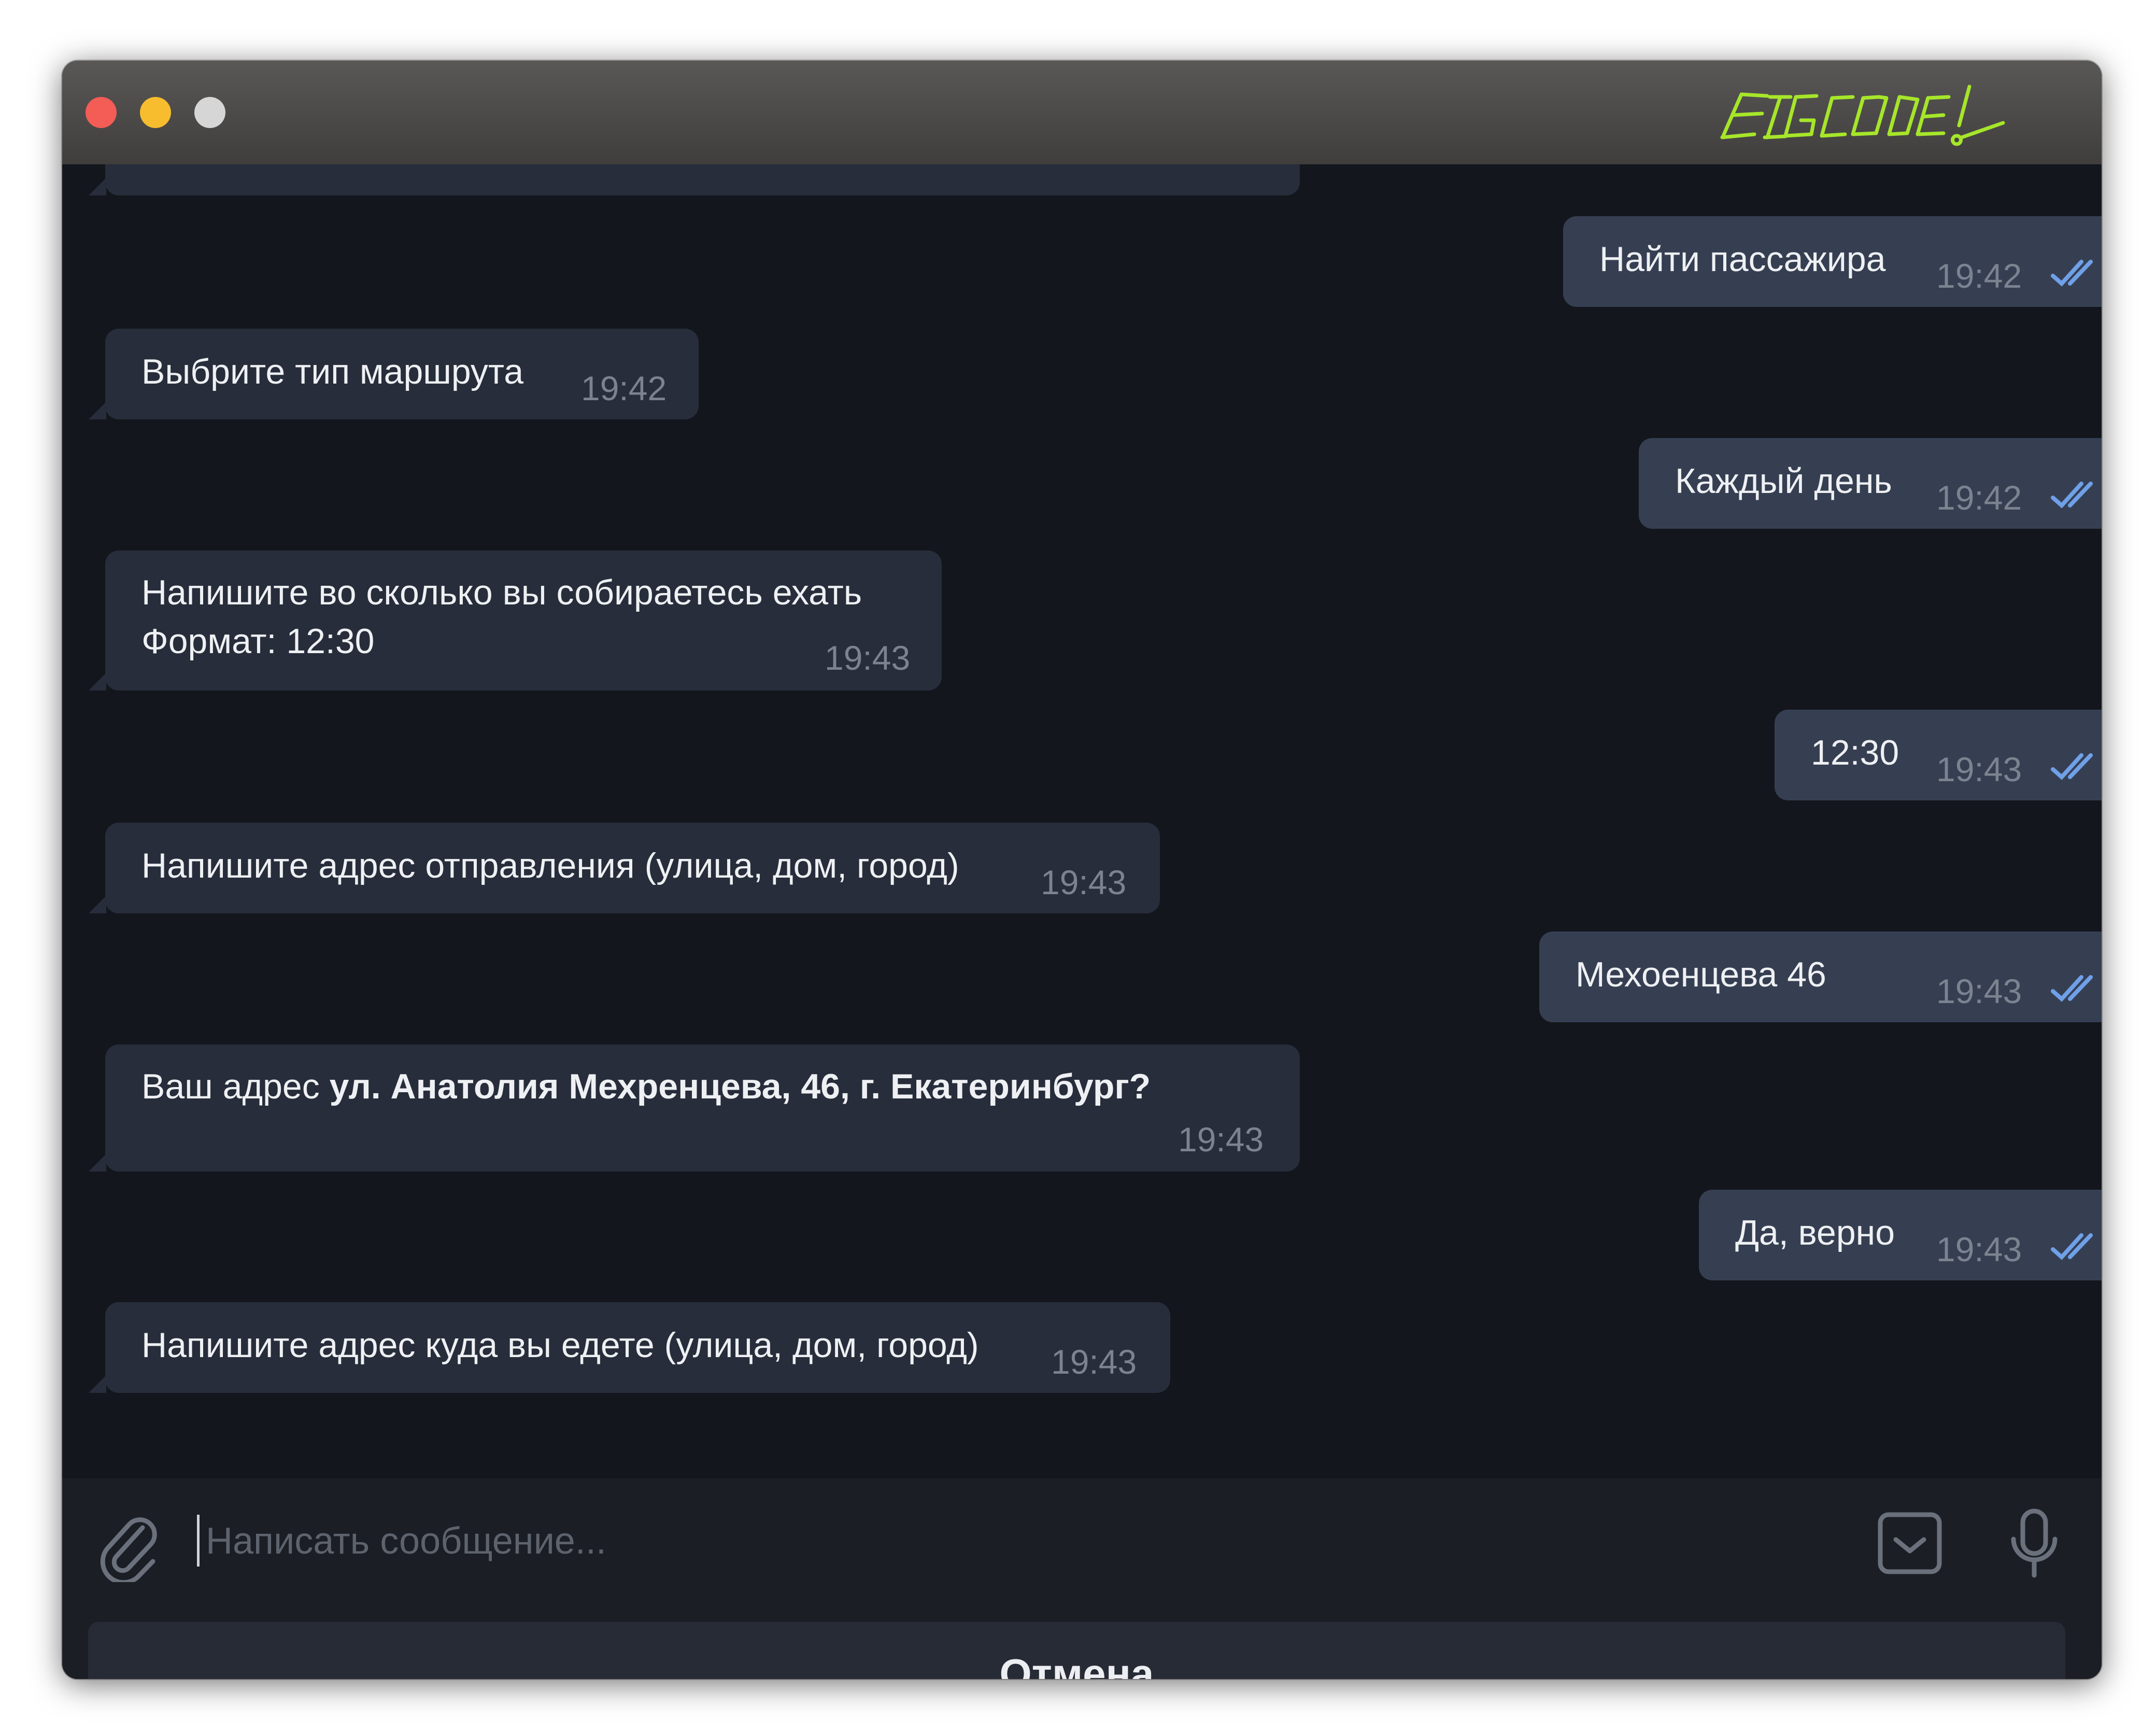 The image size is (2156, 1735). What do you see at coordinates (694, 179) in the screenshot?
I see `message-bubble-partial` at bounding box center [694, 179].